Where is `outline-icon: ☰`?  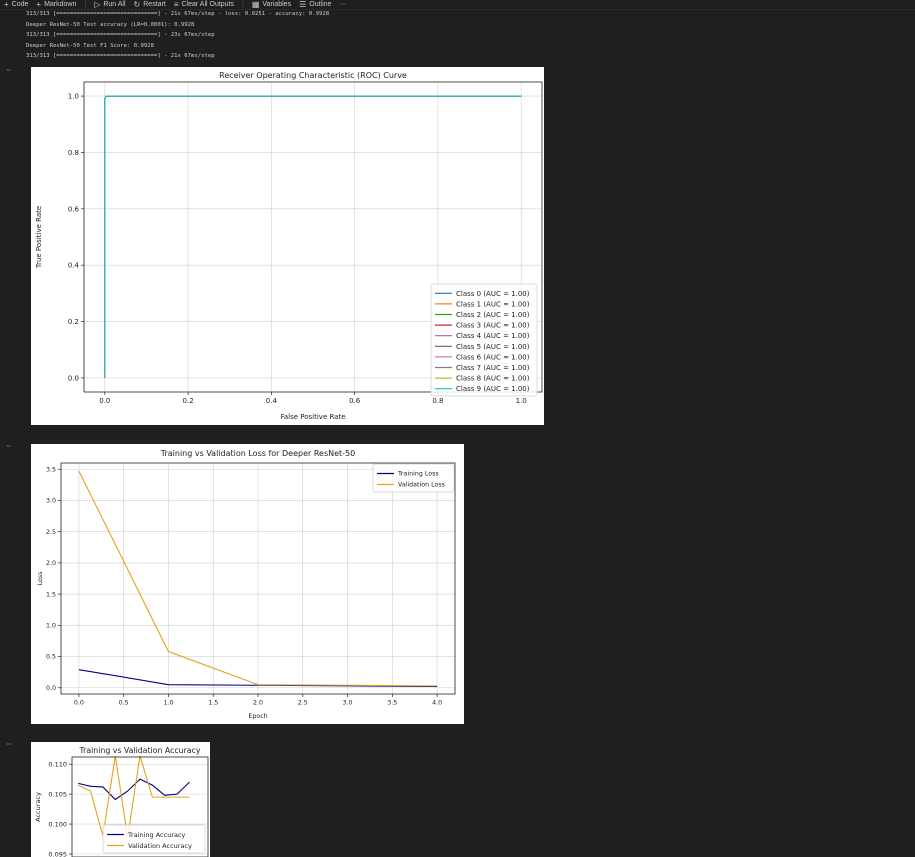
outline-icon: ☰ is located at coordinates (303, 4).